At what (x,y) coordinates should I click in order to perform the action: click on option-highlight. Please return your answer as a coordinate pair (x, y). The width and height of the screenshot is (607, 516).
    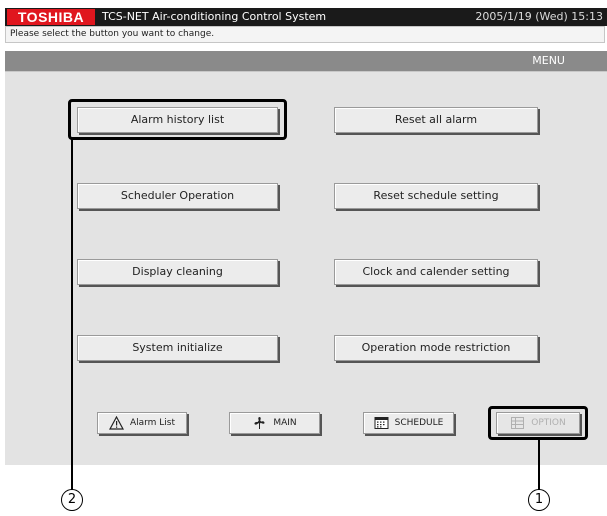
    Looking at the image, I should click on (538, 423).